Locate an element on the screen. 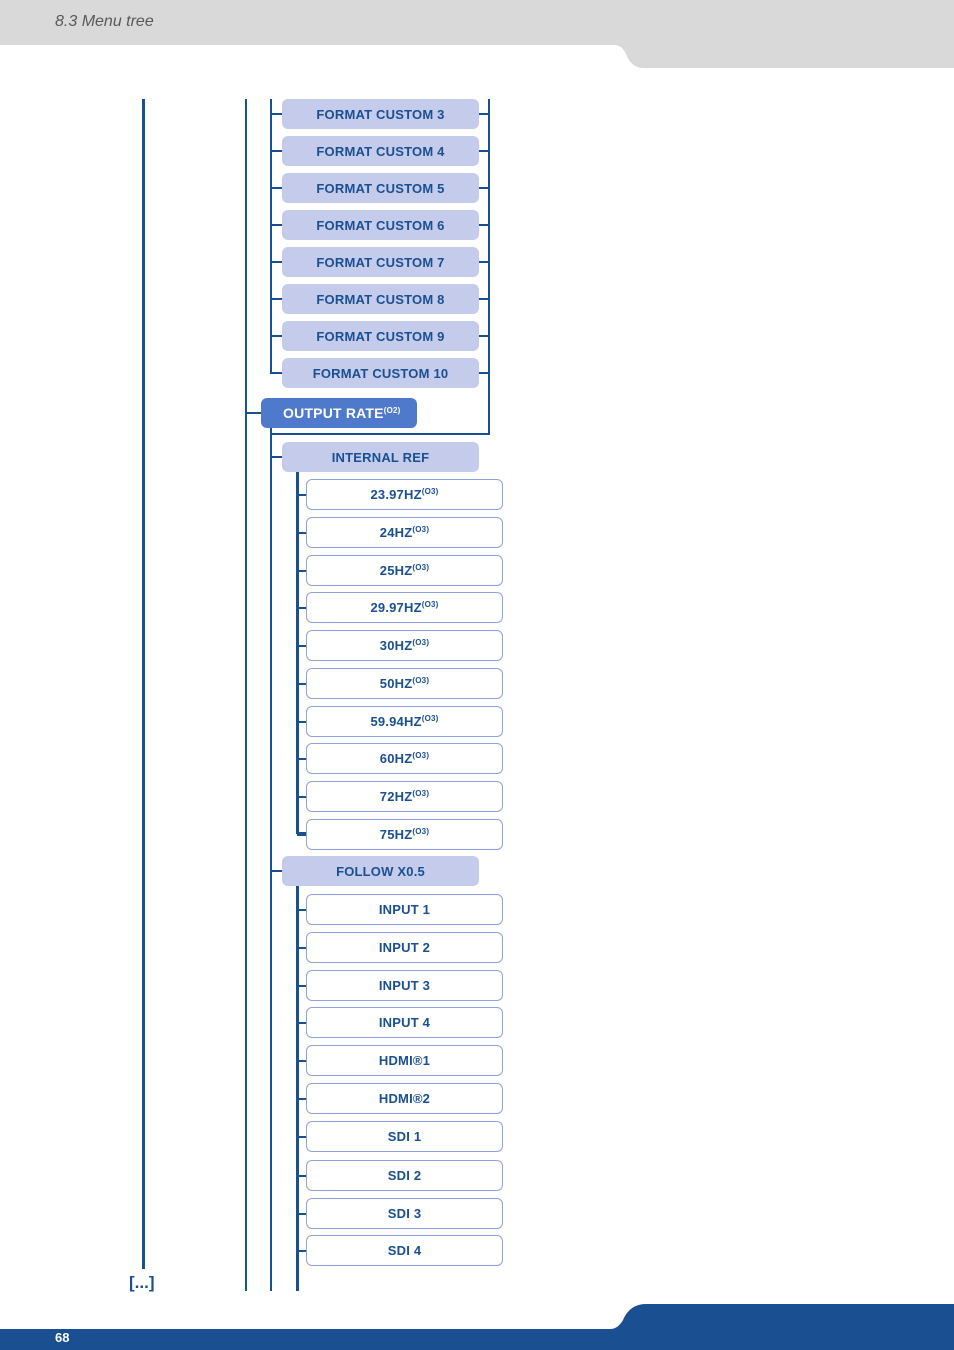 The image size is (954, 1350). menu-item-format-custom-label: FORMAT CUSTOM 4 is located at coordinates (380, 151).